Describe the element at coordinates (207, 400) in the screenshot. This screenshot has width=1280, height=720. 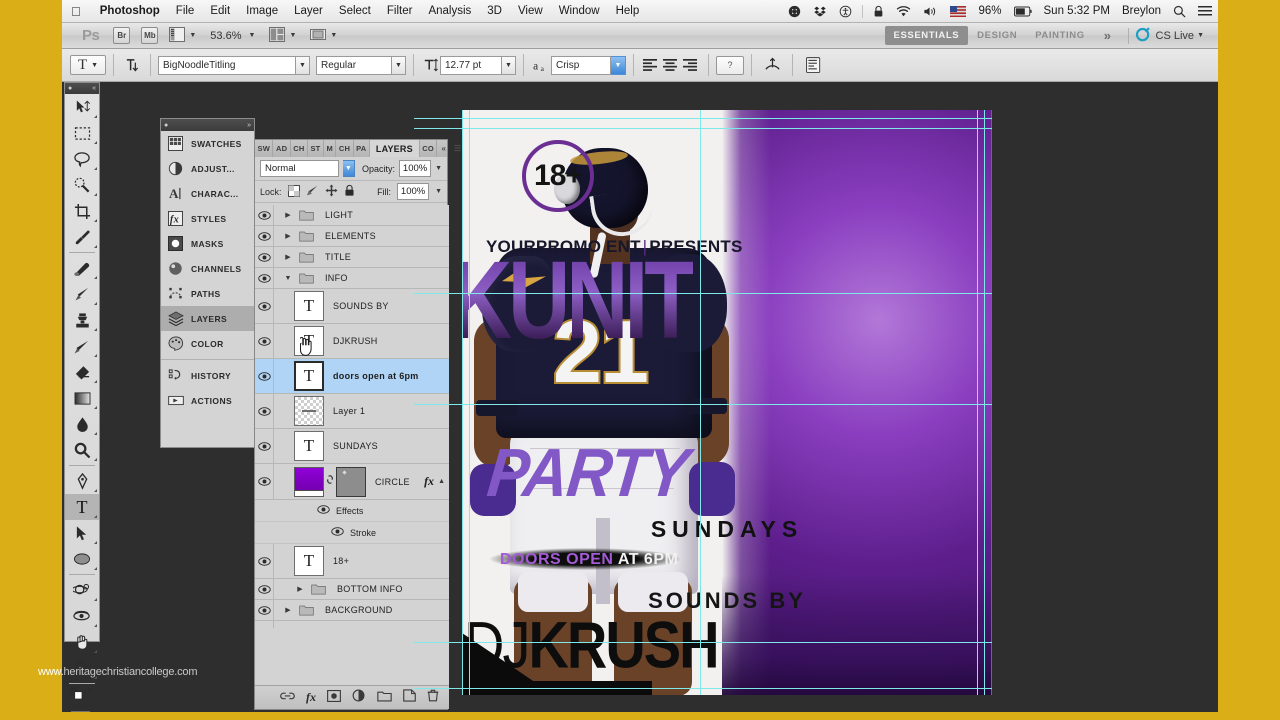
I see `dock-item-actions: ACTIONS` at that location.